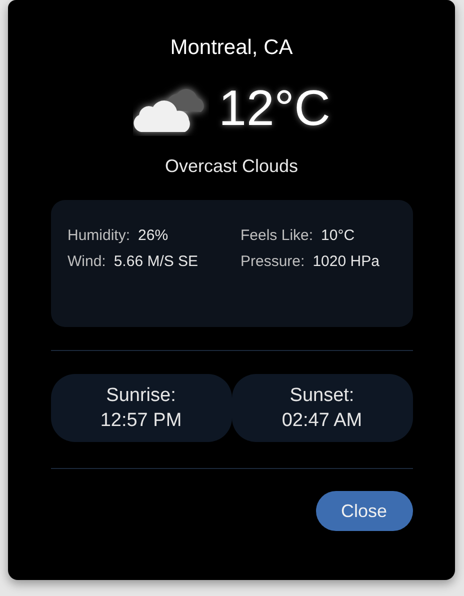 The width and height of the screenshot is (464, 596). I want to click on weather-description: Overcast Clouds, so click(231, 166).